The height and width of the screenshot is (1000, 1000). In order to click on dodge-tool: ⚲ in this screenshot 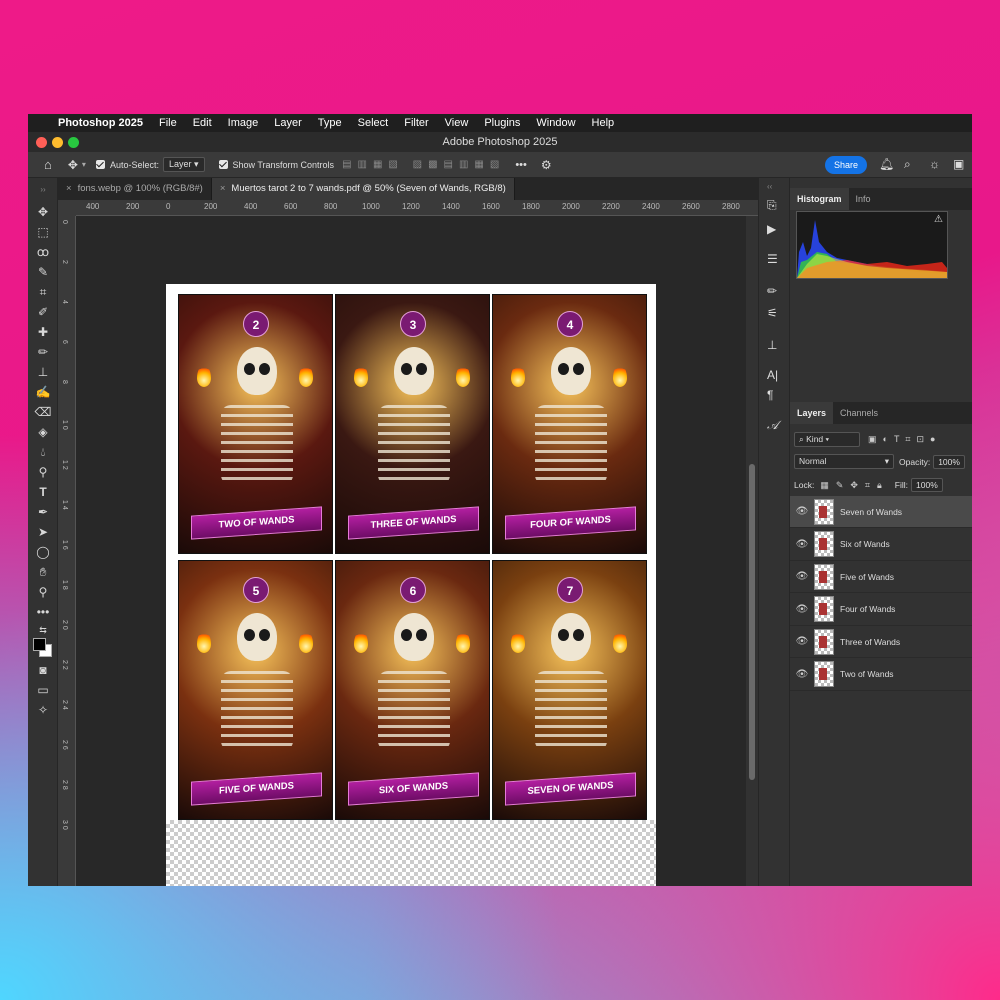, I will do `click(43, 472)`.